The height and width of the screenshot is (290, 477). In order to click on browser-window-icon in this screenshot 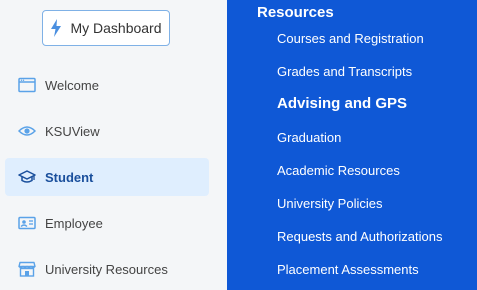, I will do `click(27, 85)`.